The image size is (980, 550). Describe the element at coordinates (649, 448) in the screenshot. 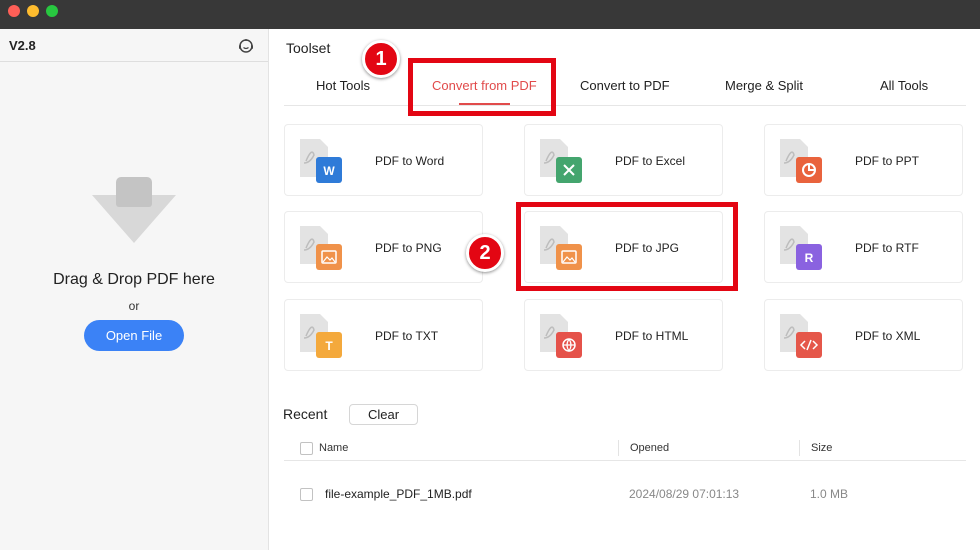

I see `column-header-opened: Opened` at that location.